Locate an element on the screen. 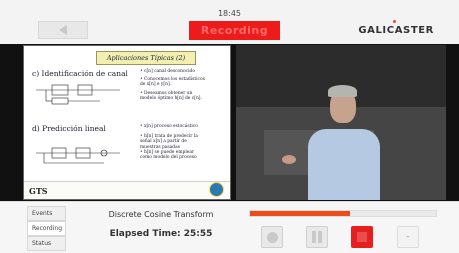  slide-section-d: d) Predicción lineal is located at coordinates (69, 128).